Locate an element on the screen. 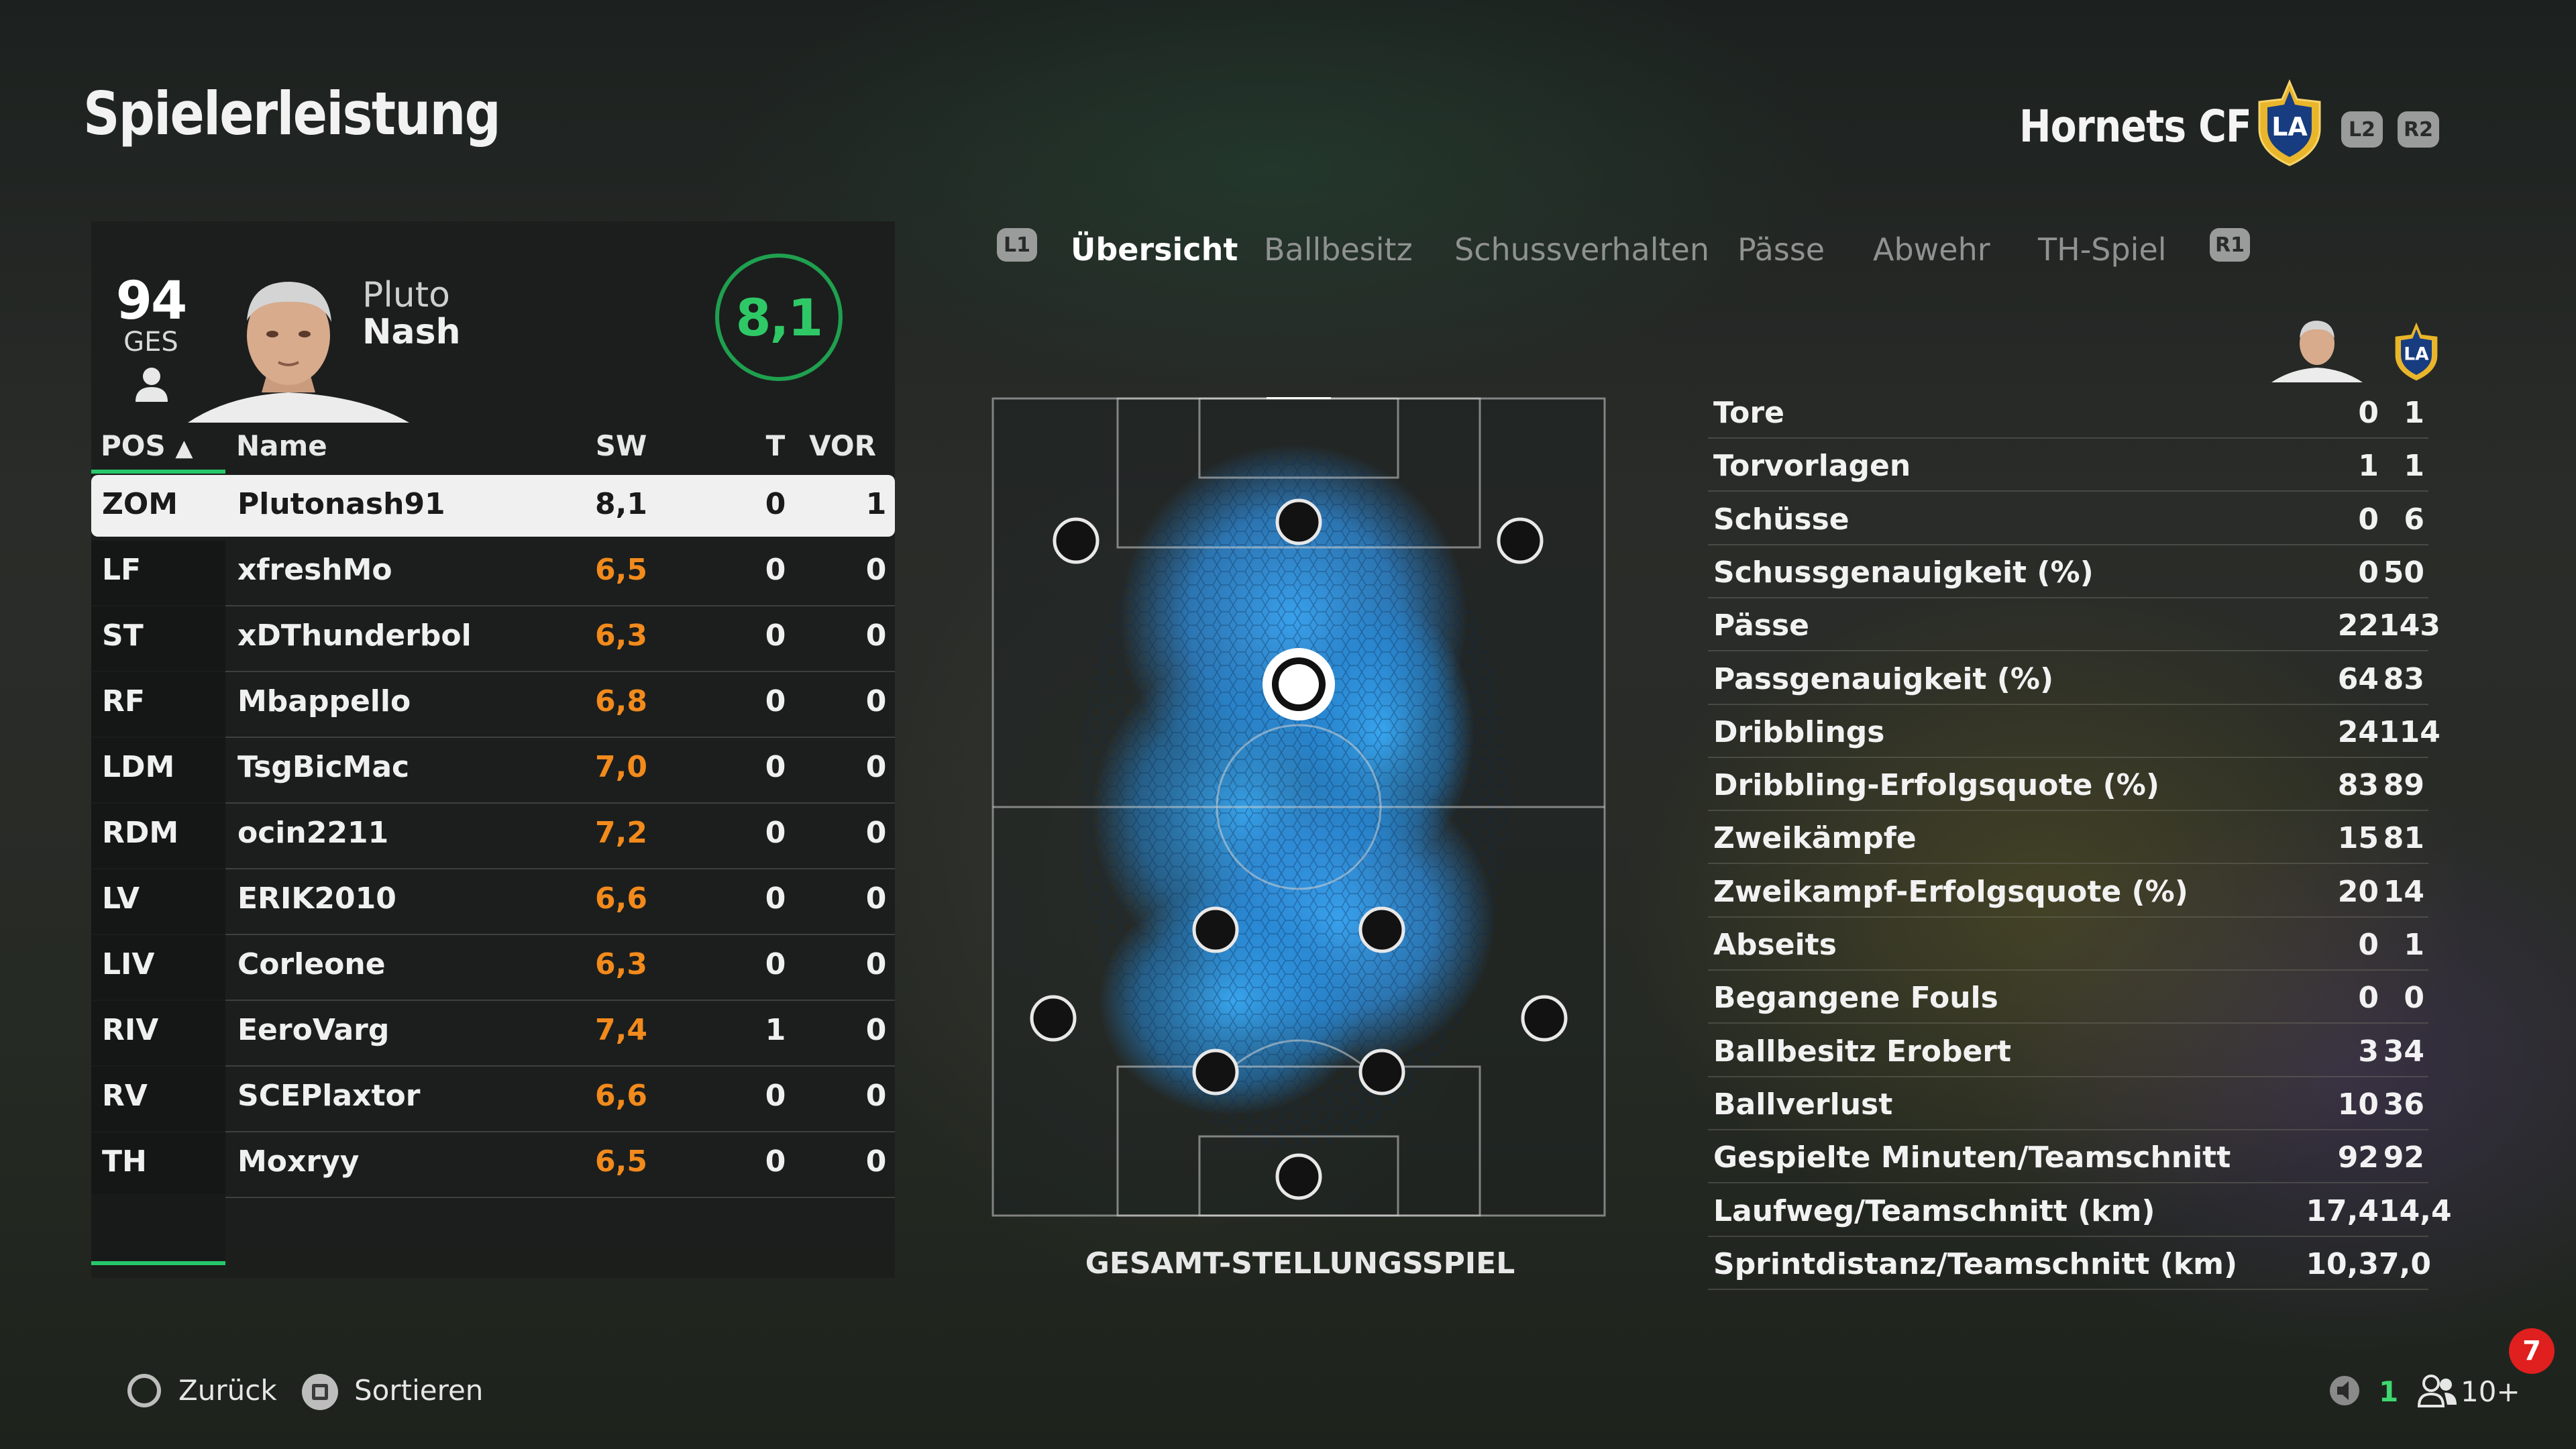 The image size is (2576, 1449). row-position: RV is located at coordinates (125, 1096).